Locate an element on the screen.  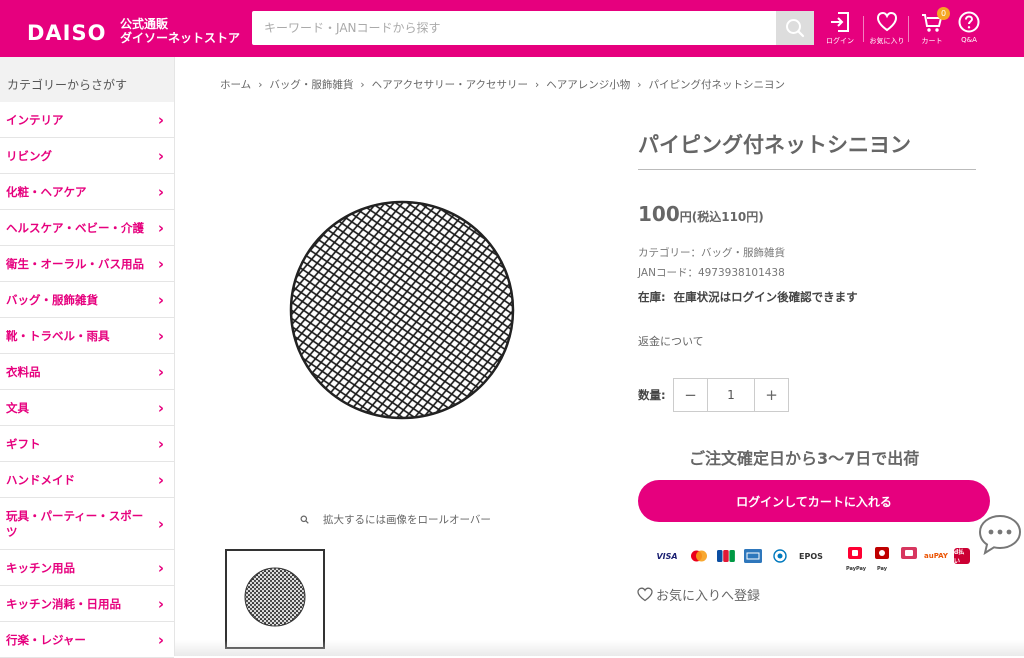
favorites-button: お気に入り is located at coordinates (887, 28).